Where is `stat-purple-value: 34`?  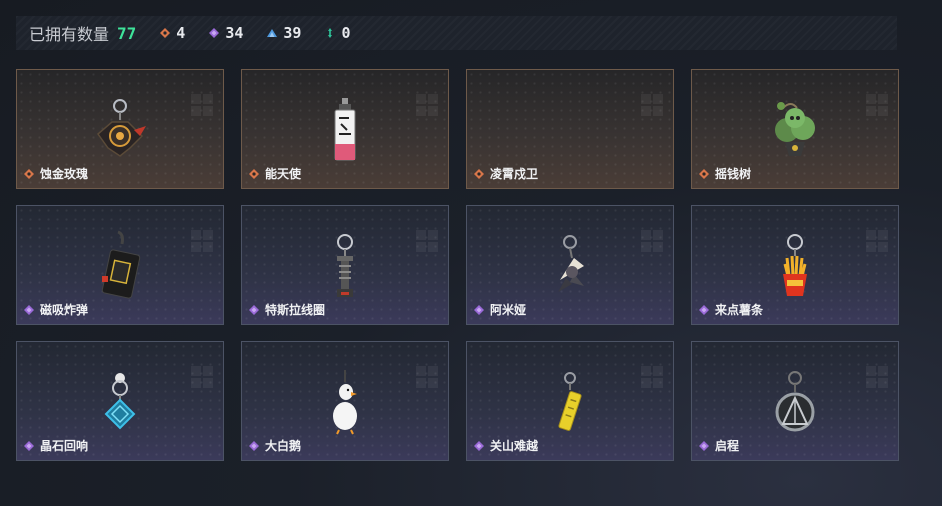 stat-purple-value: 34 is located at coordinates (234, 33).